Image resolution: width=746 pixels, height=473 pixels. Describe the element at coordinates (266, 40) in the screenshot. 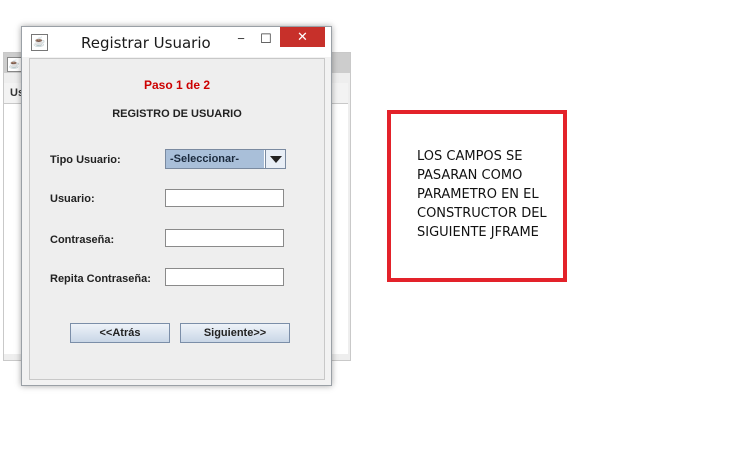

I see `maximize-button: ☐` at that location.